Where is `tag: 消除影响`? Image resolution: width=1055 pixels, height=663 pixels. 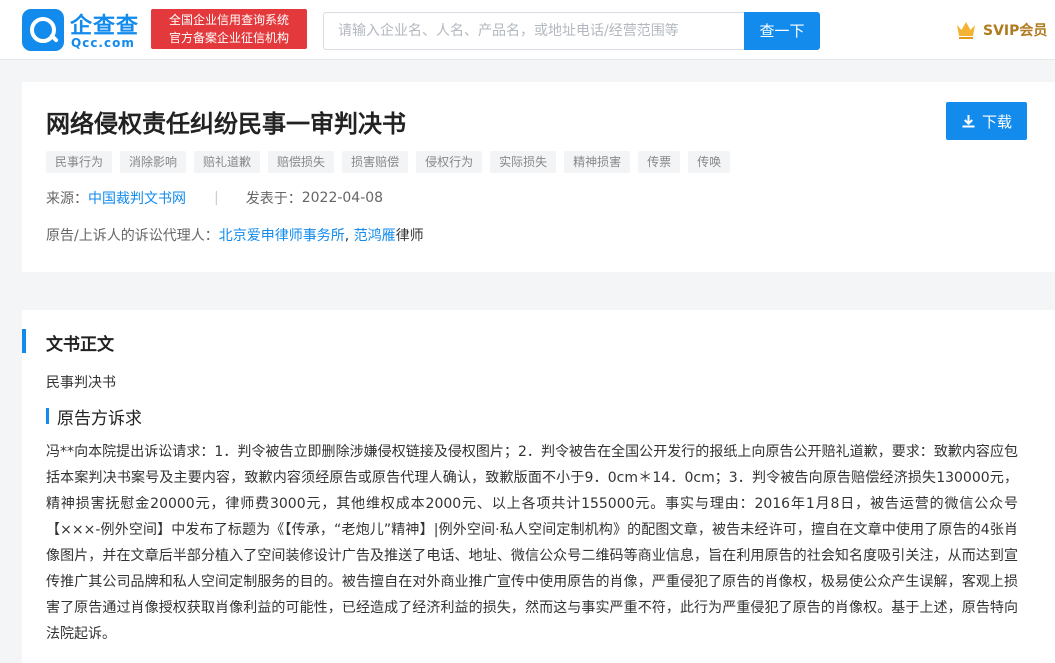 tag: 消除影响 is located at coordinates (153, 162).